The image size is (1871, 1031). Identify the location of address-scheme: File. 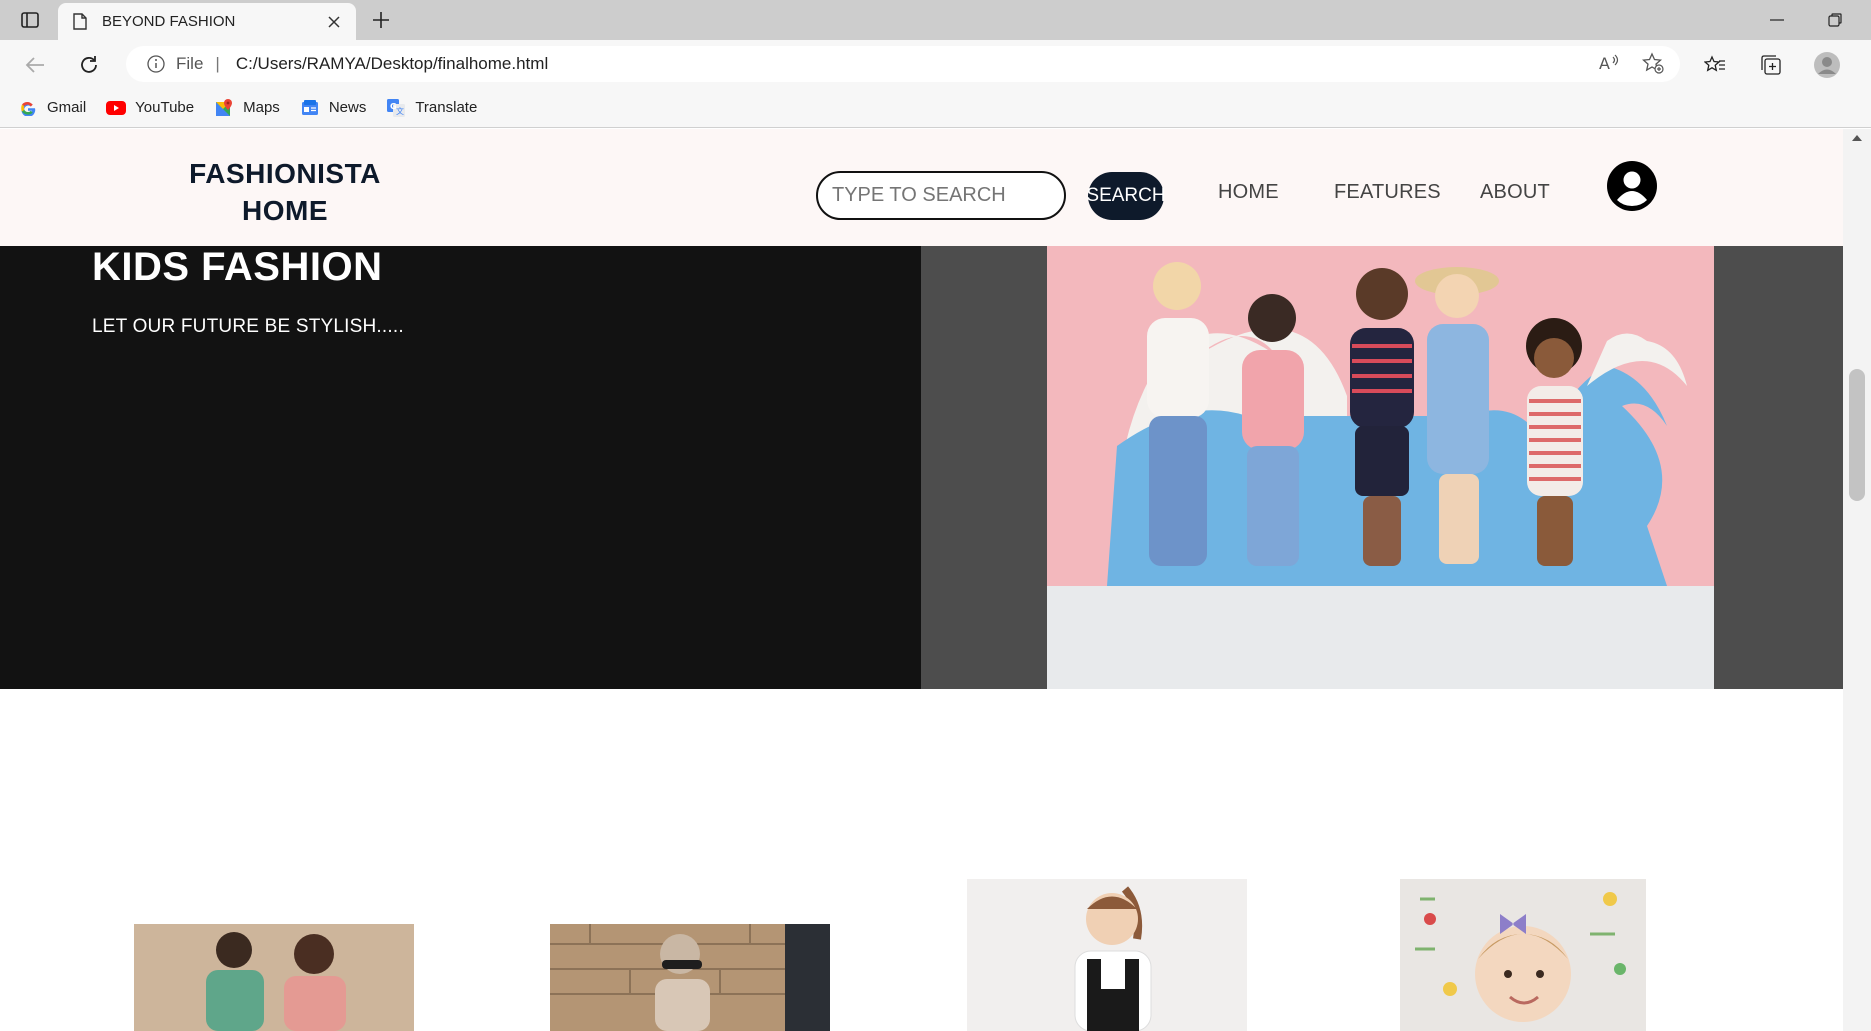
(190, 63).